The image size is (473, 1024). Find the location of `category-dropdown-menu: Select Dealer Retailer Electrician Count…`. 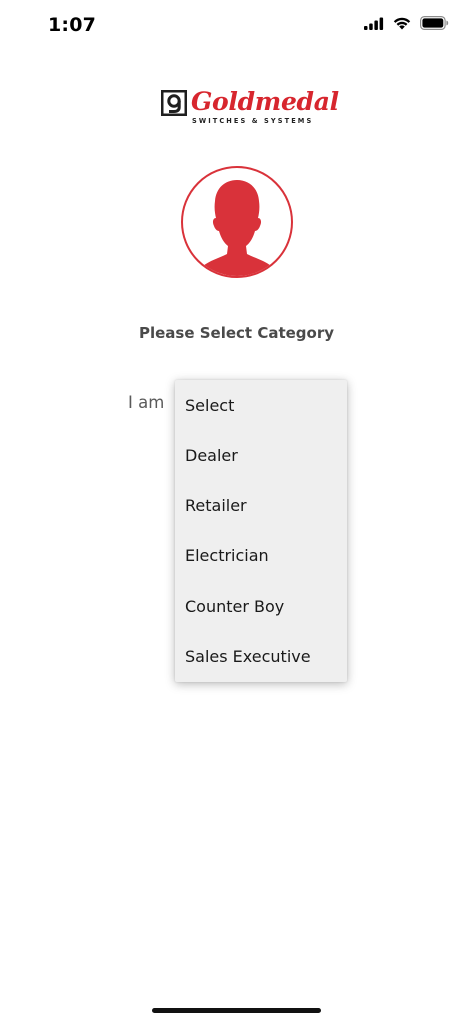

category-dropdown-menu: Select Dealer Retailer Electrician Count… is located at coordinates (261, 531).